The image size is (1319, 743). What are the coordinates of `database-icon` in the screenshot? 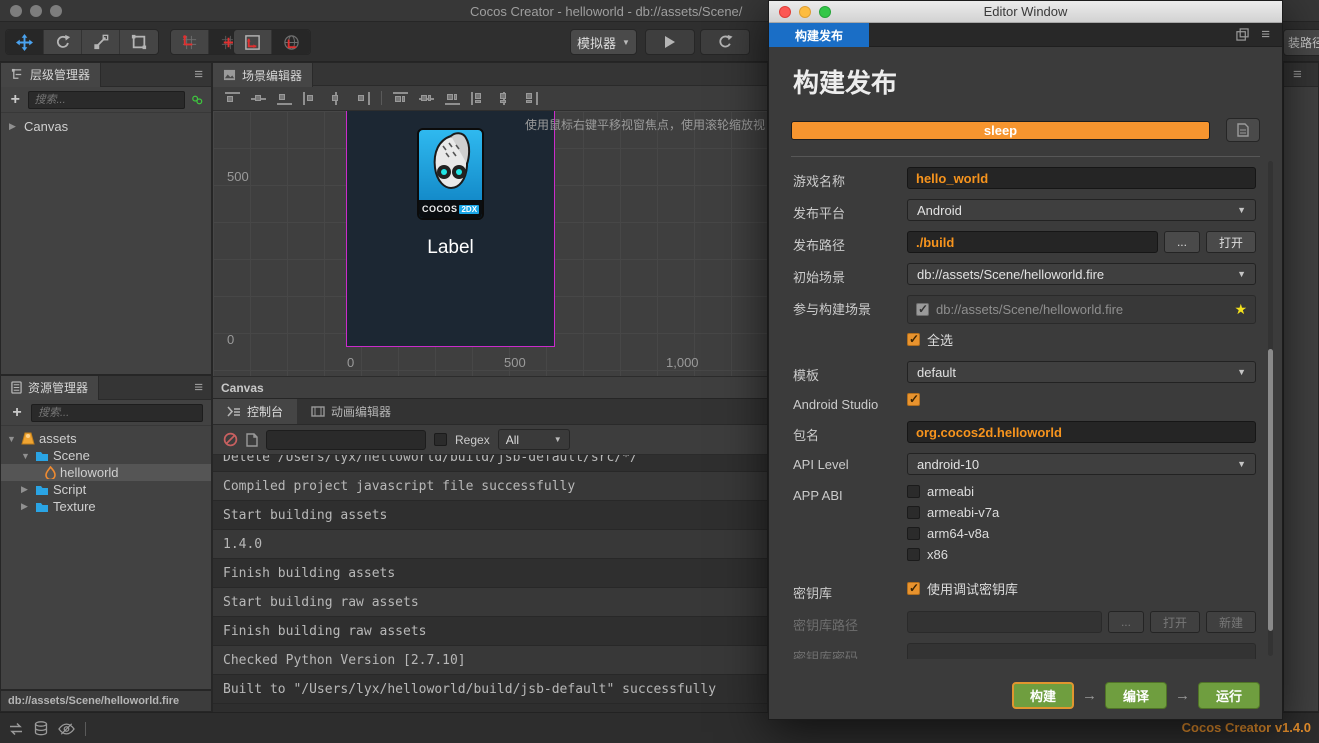 It's located at (41, 728).